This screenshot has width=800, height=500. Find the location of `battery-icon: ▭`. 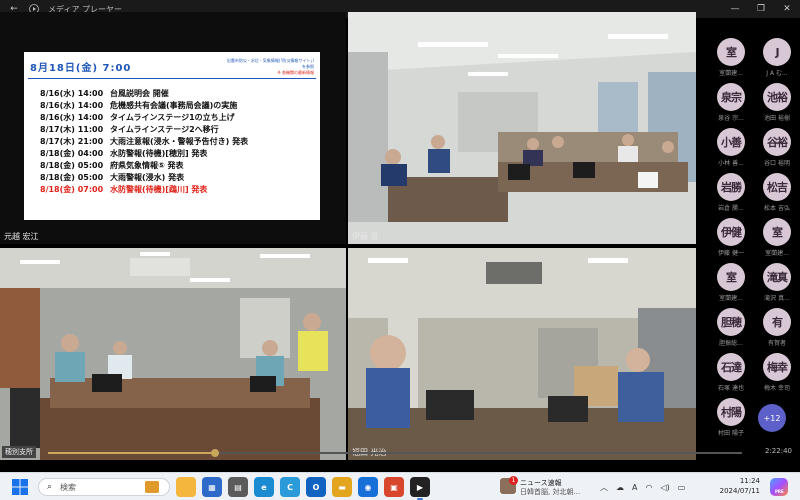

battery-icon: ▭ is located at coordinates (682, 487).